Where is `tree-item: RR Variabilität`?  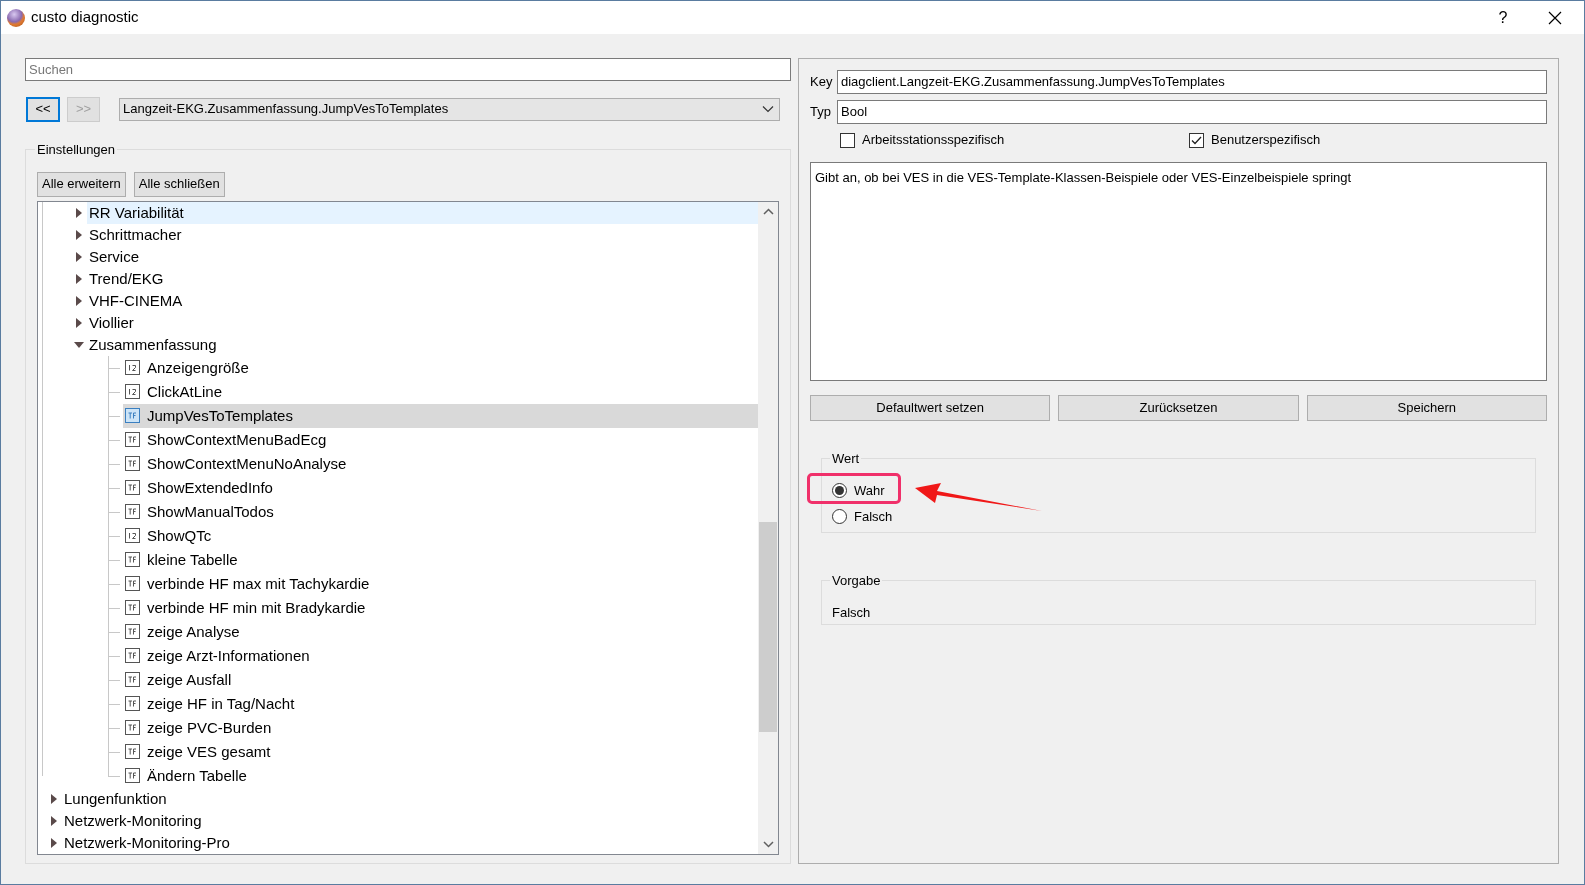
tree-item: RR Variabilität is located at coordinates (422, 212).